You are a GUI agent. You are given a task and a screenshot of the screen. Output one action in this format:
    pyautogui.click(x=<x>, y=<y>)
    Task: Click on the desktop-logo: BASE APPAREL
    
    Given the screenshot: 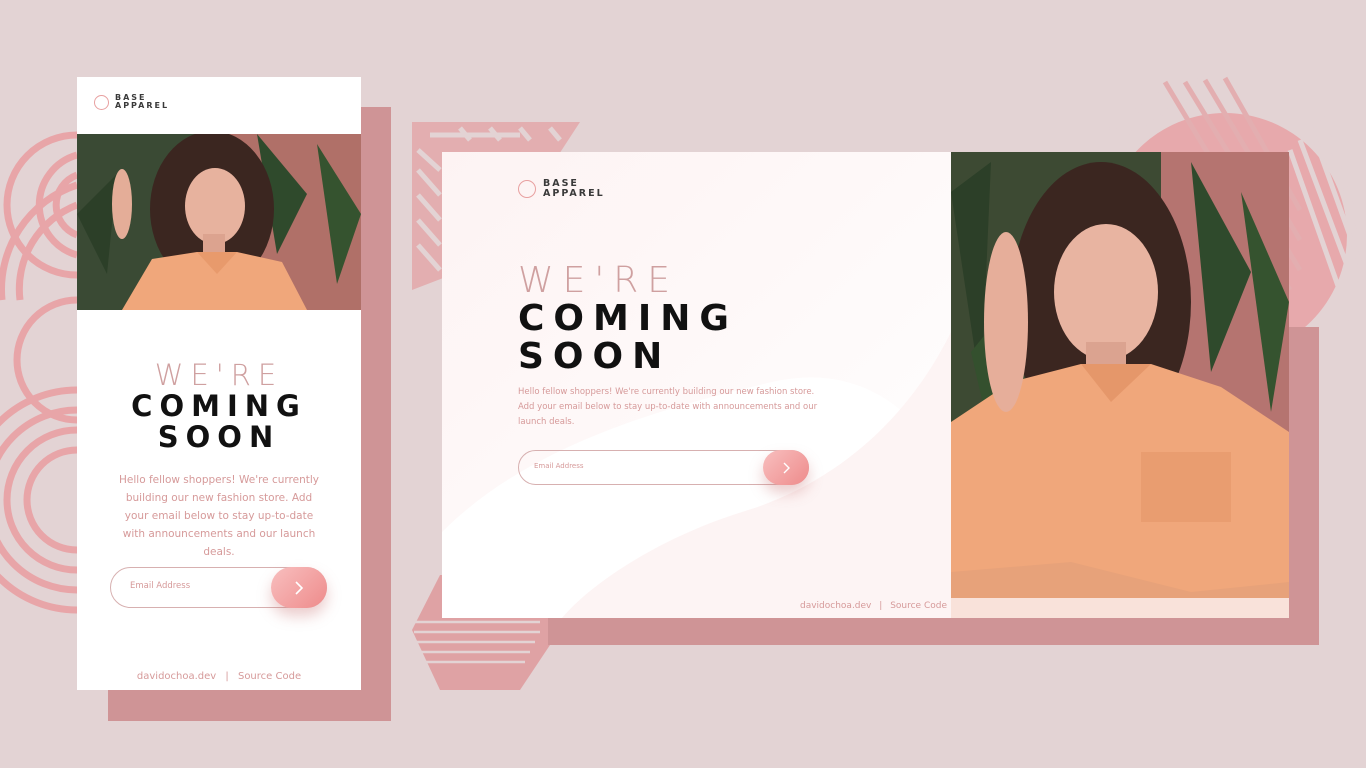 What is the action you would take?
    pyautogui.click(x=561, y=189)
    